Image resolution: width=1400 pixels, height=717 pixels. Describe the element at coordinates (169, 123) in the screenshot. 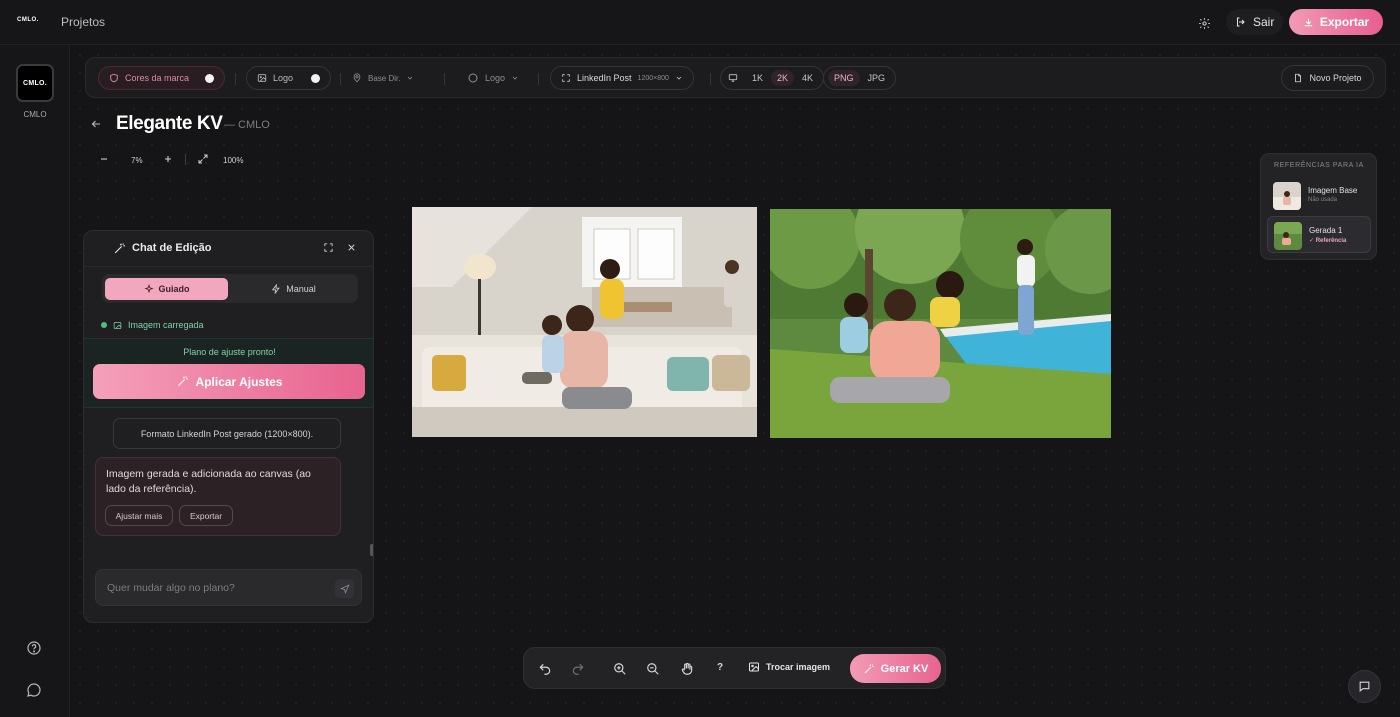

I see `project-title: Elegante KV` at that location.